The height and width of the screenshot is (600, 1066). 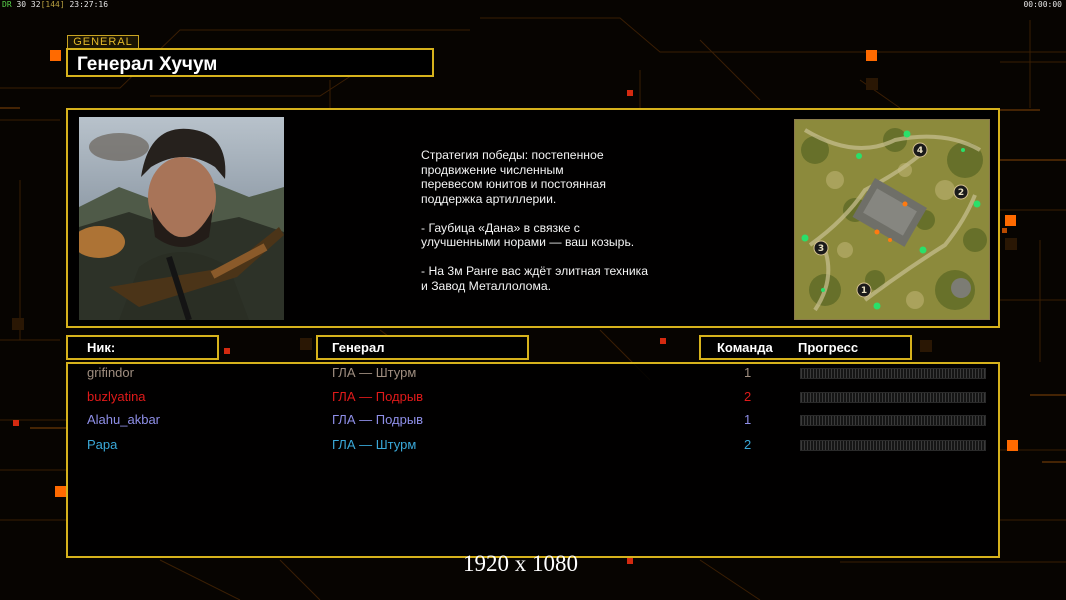 What do you see at coordinates (250, 62) in the screenshot?
I see `general-name-title: Генерал Хучум` at bounding box center [250, 62].